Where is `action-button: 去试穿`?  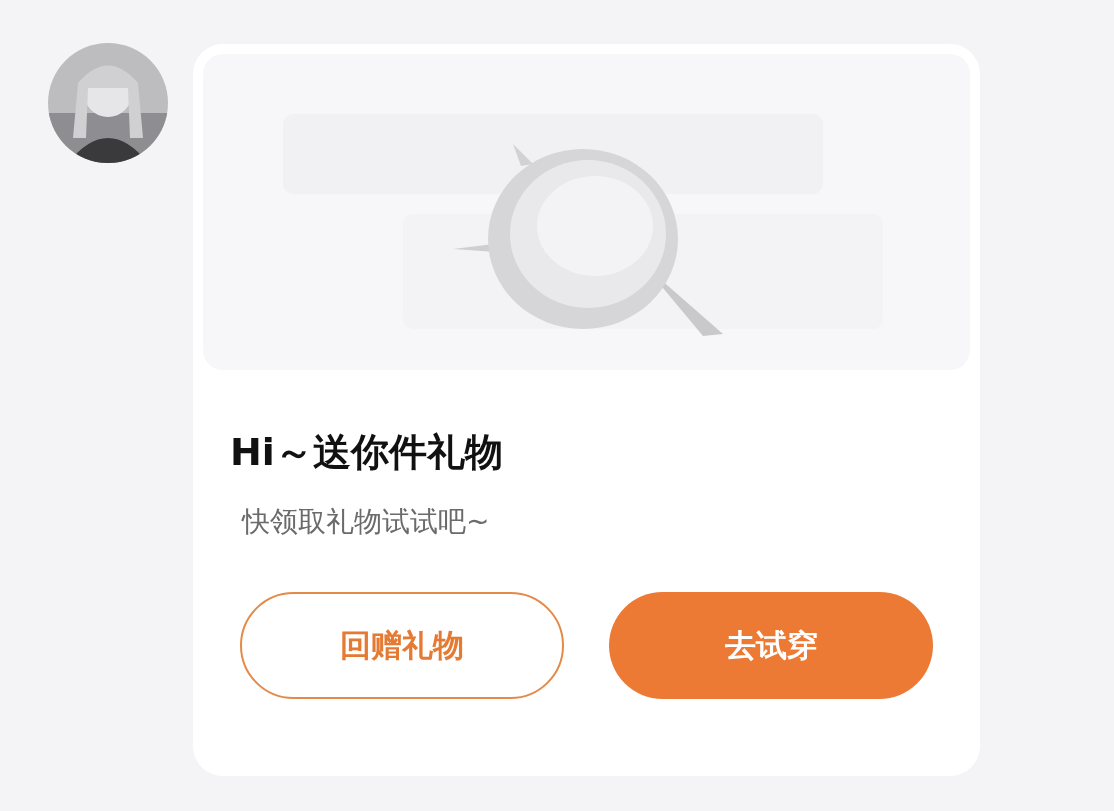 action-button: 去试穿 is located at coordinates (771, 645).